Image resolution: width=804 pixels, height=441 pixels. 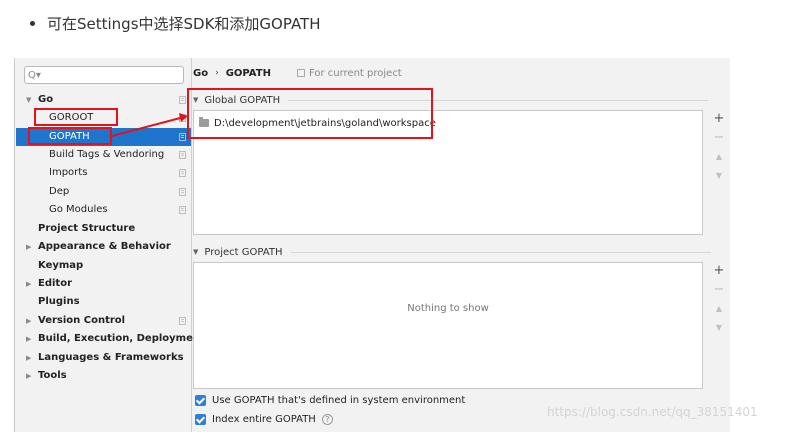 I want to click on annotation-box-gopath, so click(x=70, y=136).